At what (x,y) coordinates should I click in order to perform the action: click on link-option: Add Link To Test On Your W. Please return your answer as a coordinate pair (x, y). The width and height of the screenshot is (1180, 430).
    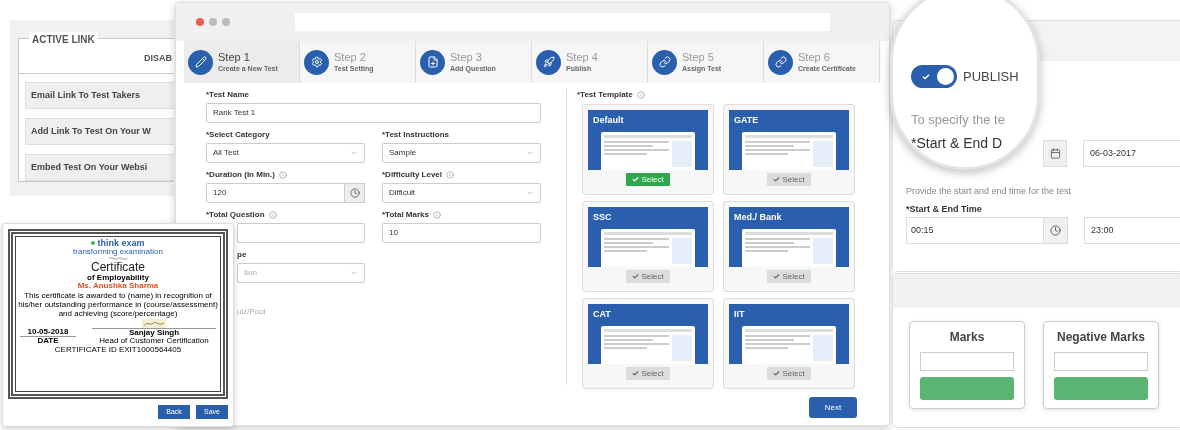
    Looking at the image, I should click on (99, 131).